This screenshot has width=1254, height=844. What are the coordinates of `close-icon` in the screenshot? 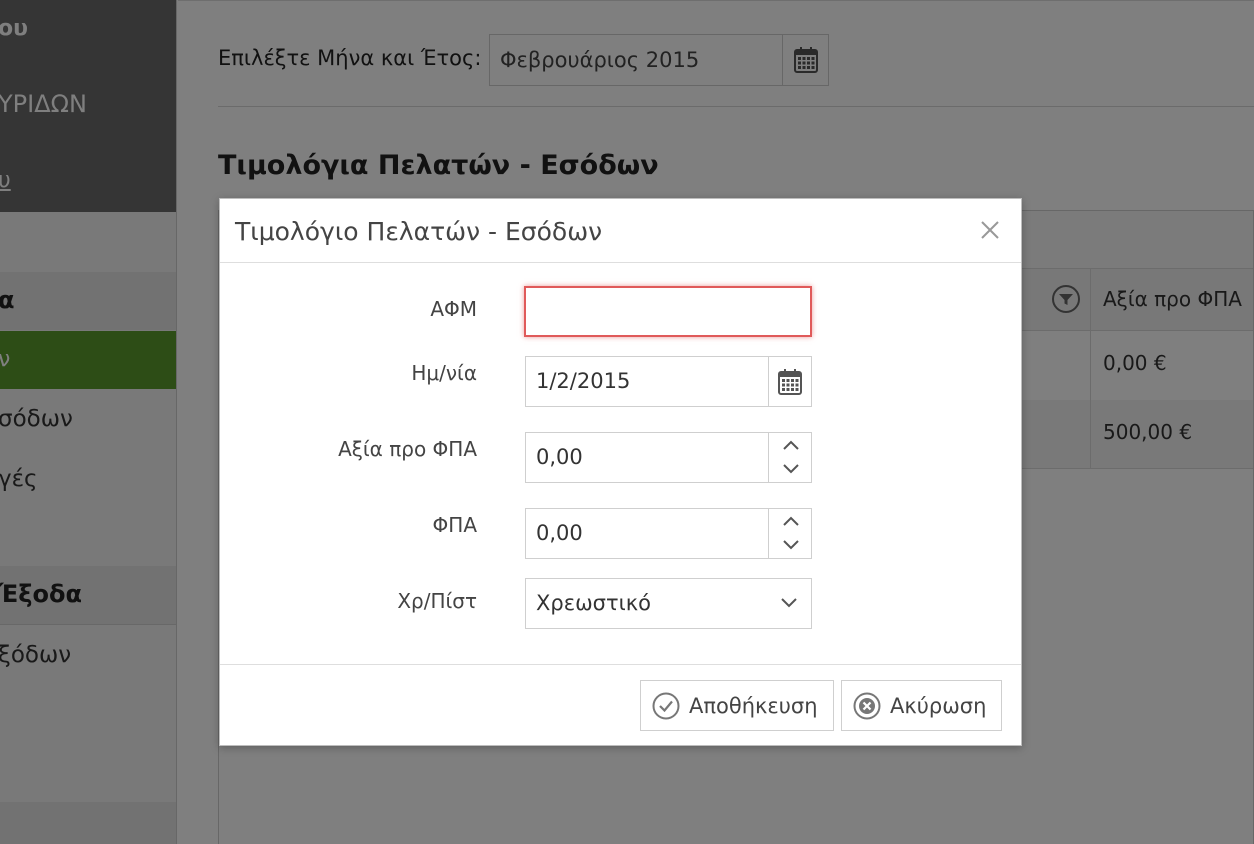 It's located at (990, 230).